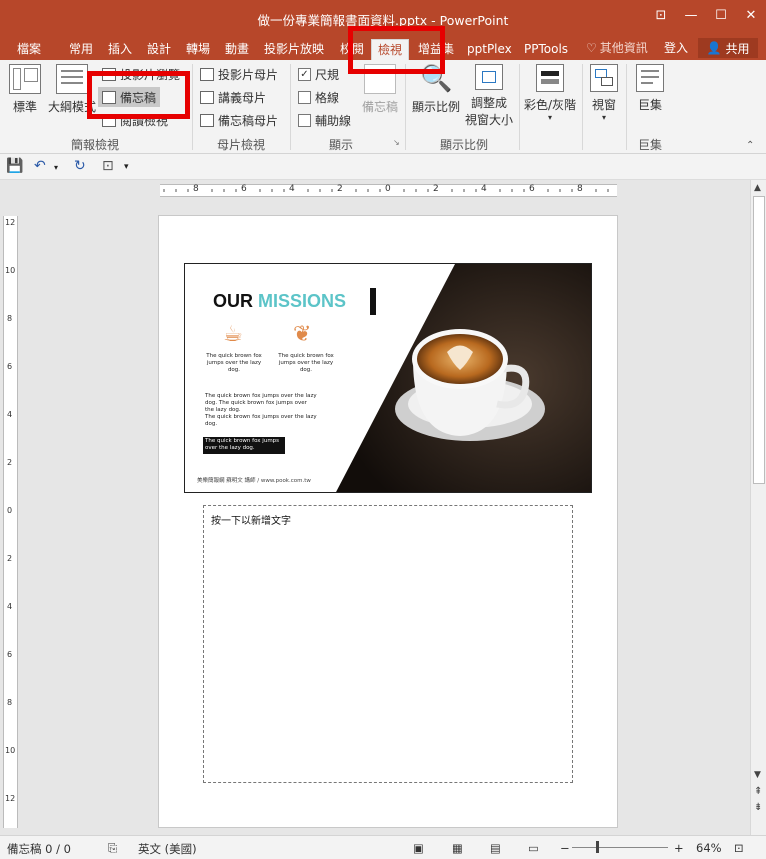  I want to click on normal-view-icon, so click(25, 79).